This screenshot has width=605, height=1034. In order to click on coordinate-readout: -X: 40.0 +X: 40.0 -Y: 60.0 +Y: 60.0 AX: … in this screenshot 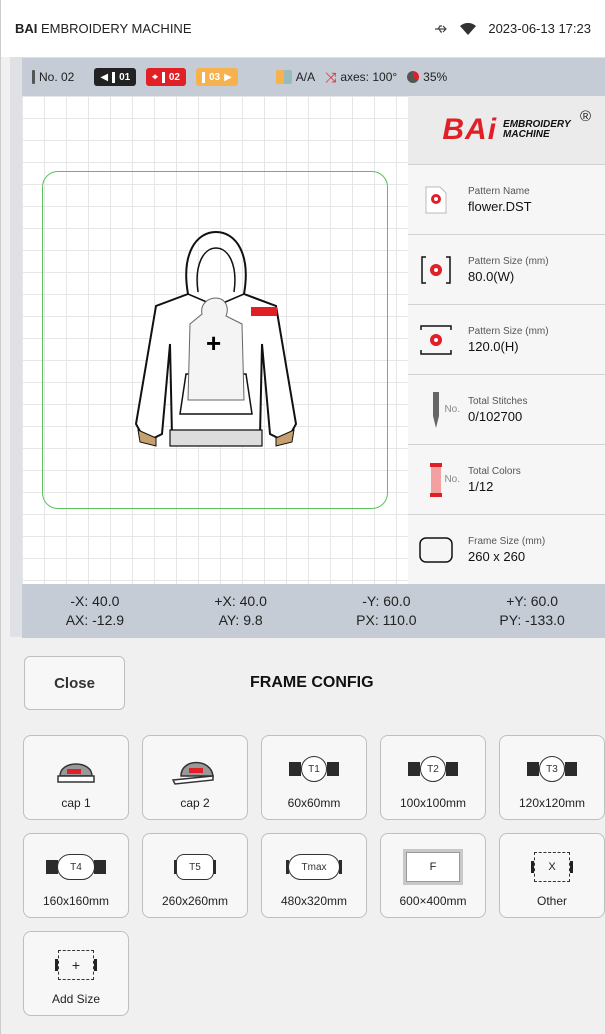, I will do `click(313, 611)`.